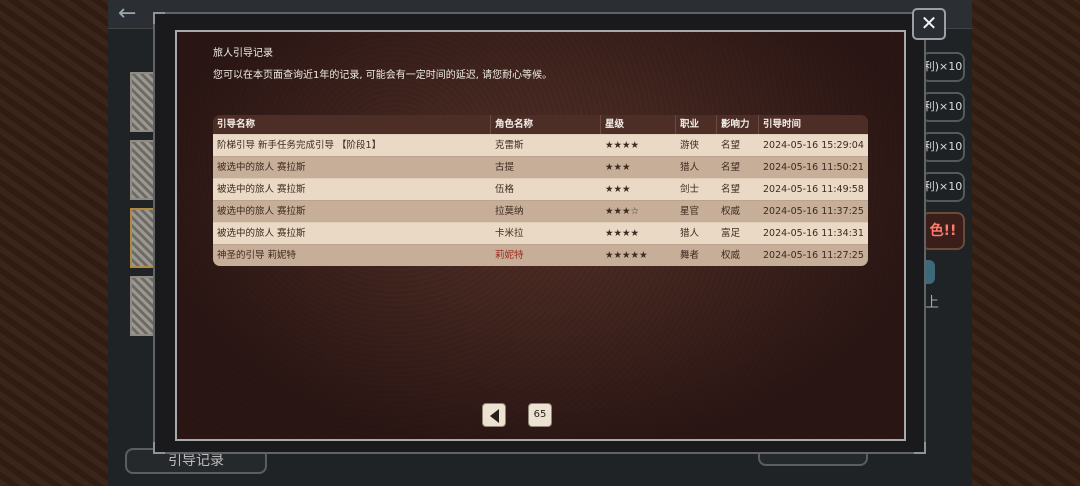  What do you see at coordinates (540, 415) in the screenshot?
I see `page-number: 65` at bounding box center [540, 415].